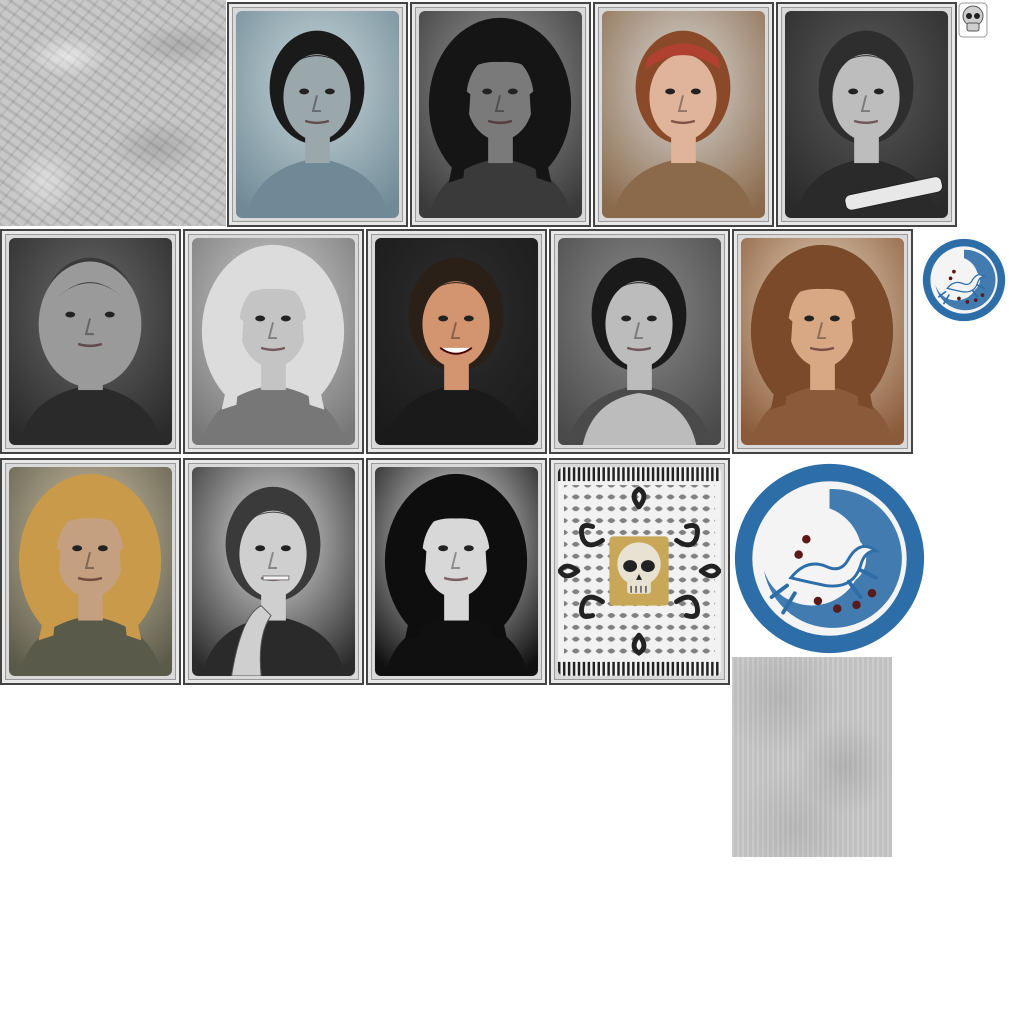  I want to click on crumpled-paper-texture, so click(113, 113).